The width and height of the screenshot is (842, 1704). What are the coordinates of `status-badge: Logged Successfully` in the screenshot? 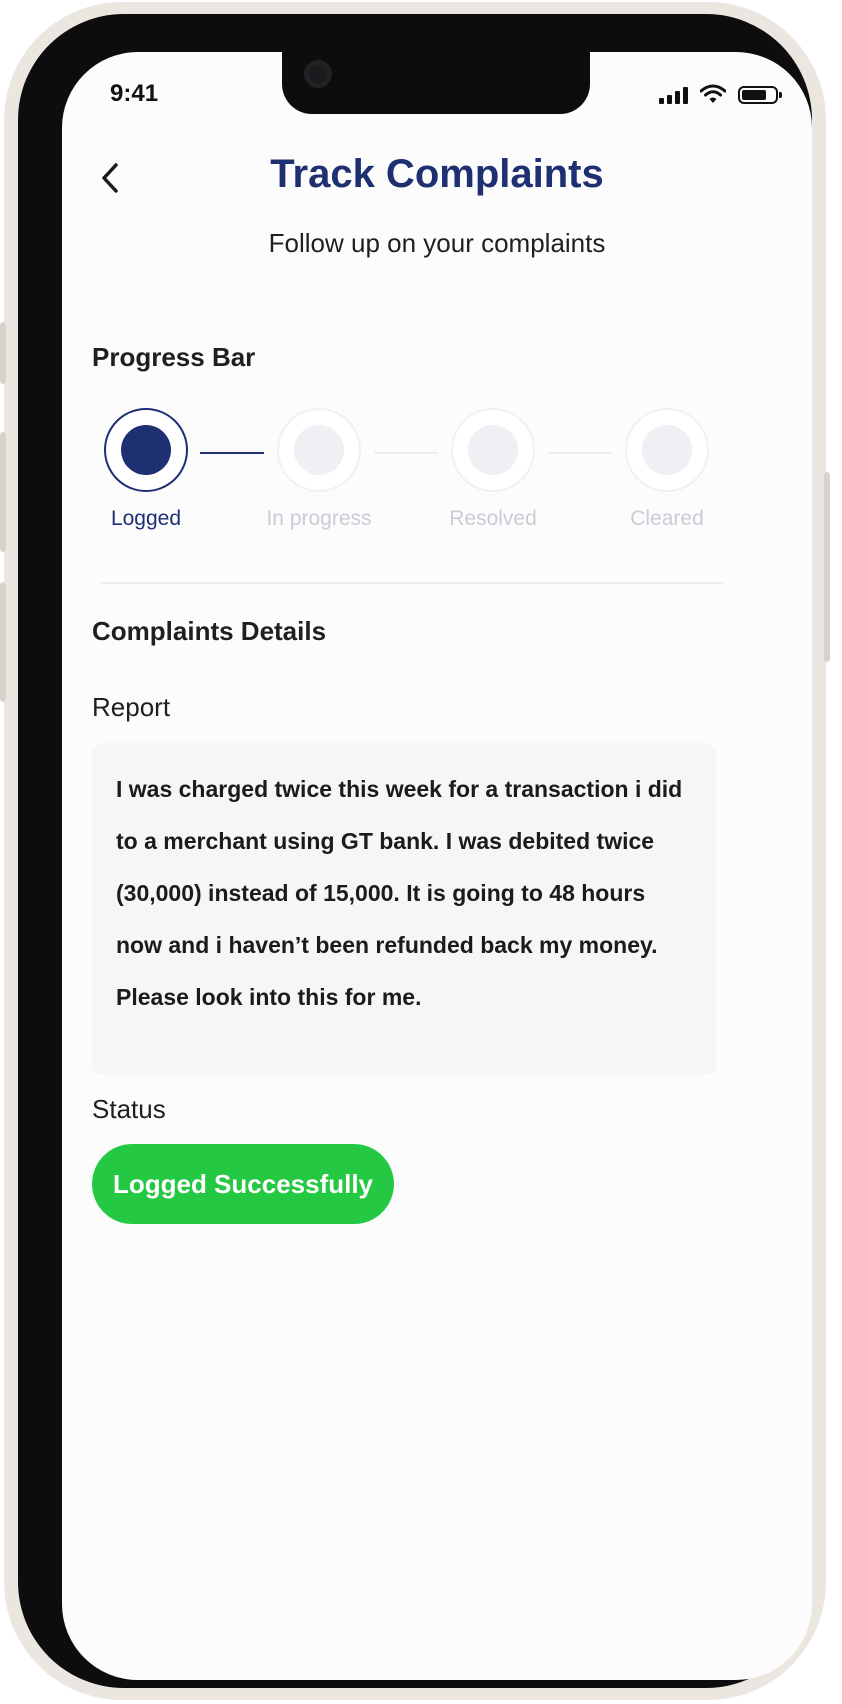 It's located at (243, 1184).